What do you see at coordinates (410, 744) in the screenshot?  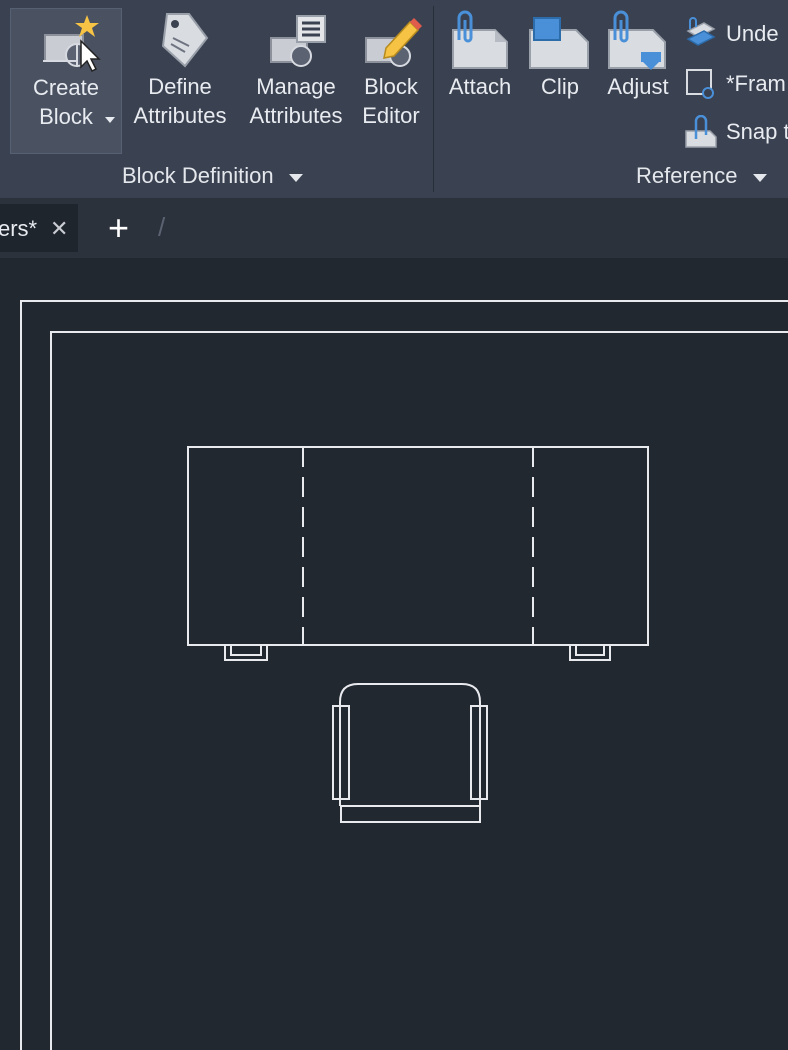 I see `chair-back` at bounding box center [410, 744].